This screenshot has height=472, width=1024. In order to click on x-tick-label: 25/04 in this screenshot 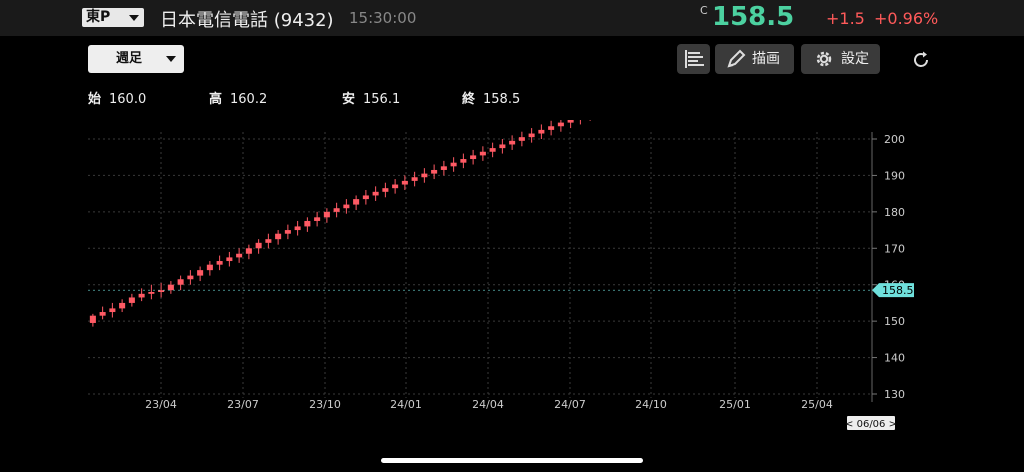, I will do `click(817, 404)`.